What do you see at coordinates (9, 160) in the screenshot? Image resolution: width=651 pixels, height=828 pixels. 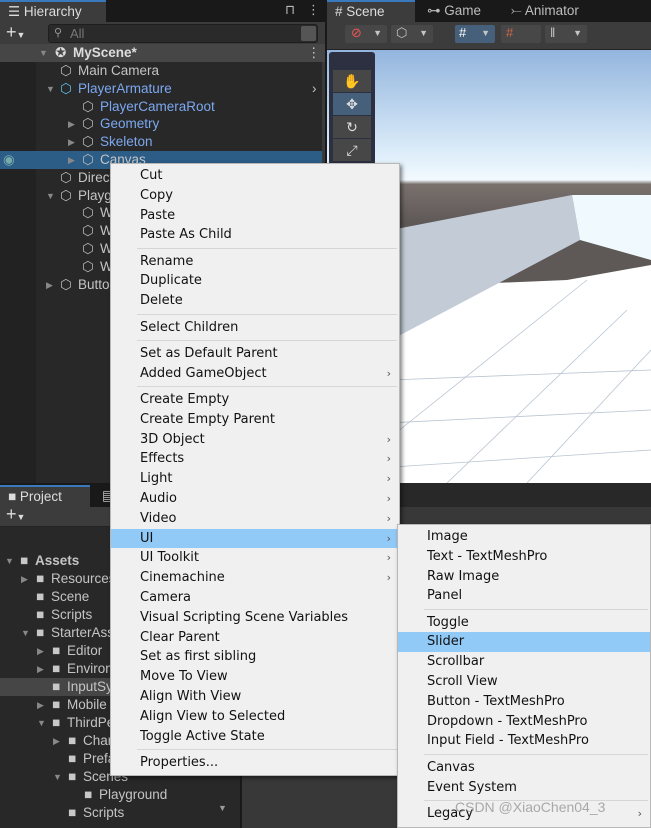 I see `visibility-eye-icon: ◉` at bounding box center [9, 160].